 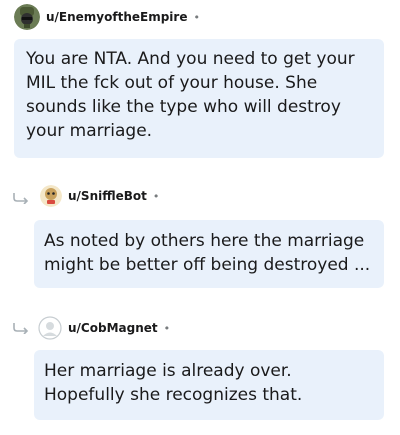 I want to click on comment-1-header: u/EnemyoftheEmpire •, so click(x=107, y=17).